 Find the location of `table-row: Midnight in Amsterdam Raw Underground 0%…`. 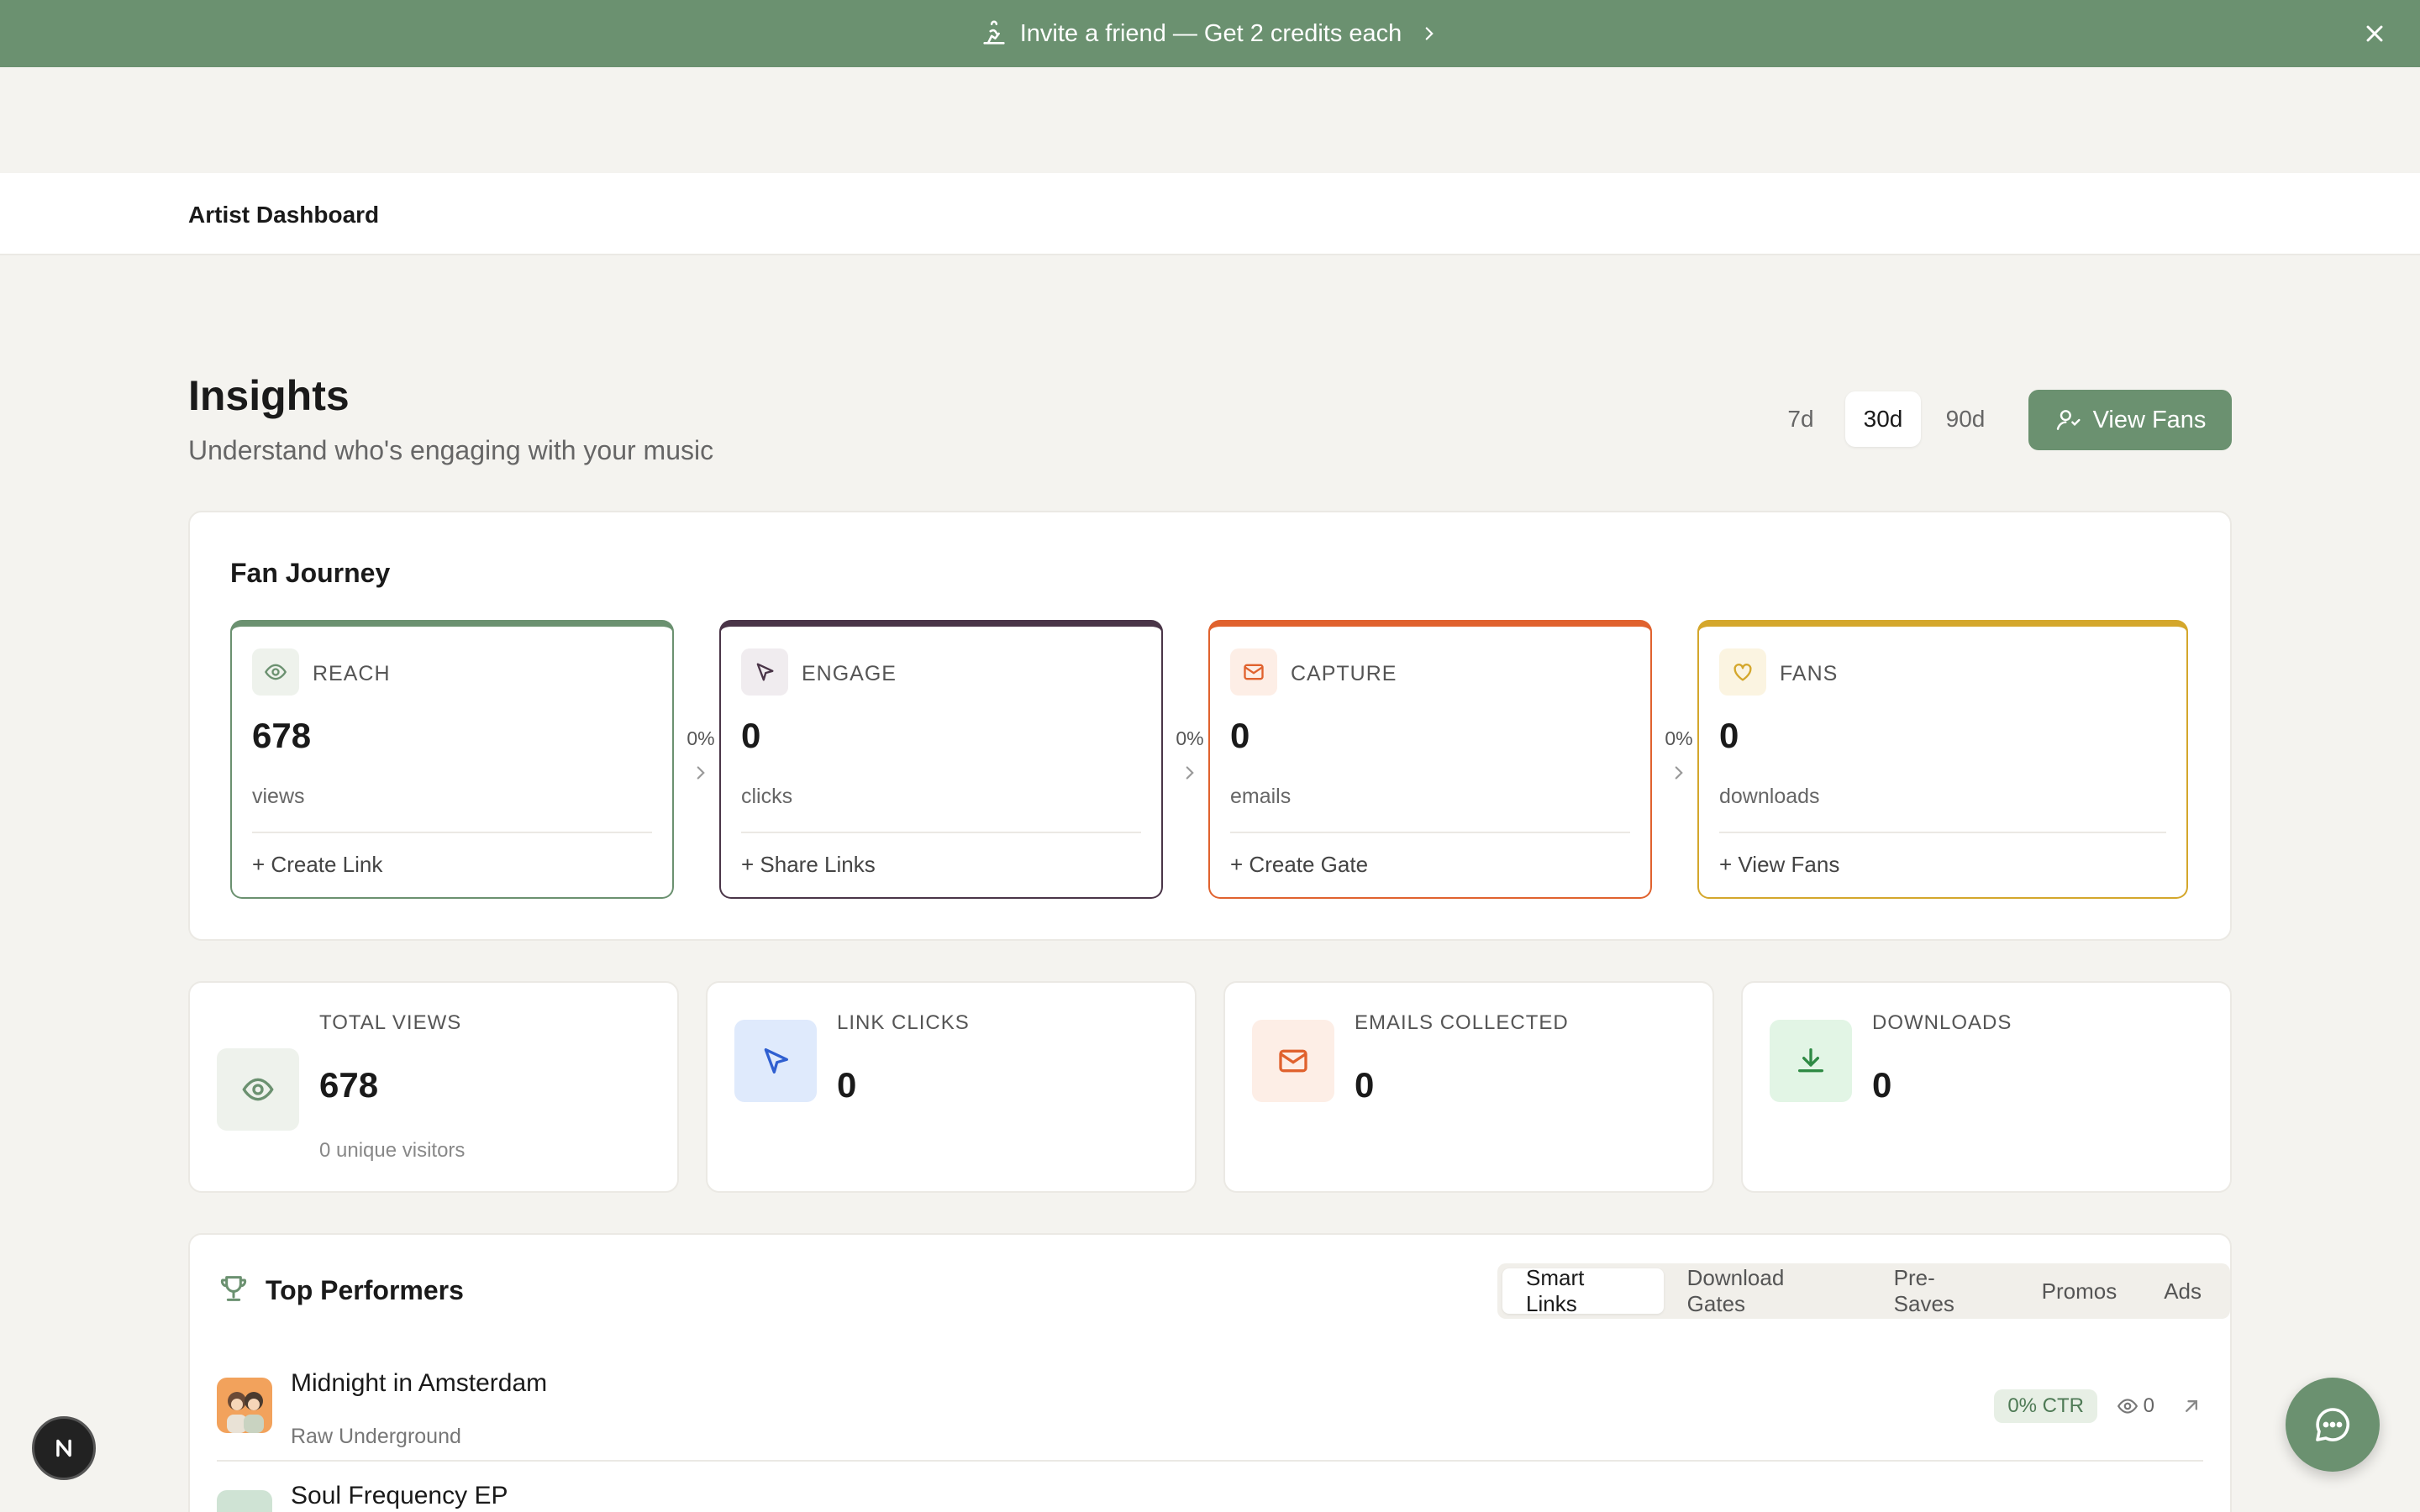

table-row: Midnight in Amsterdam Raw Underground 0%… is located at coordinates (1210, 1406).